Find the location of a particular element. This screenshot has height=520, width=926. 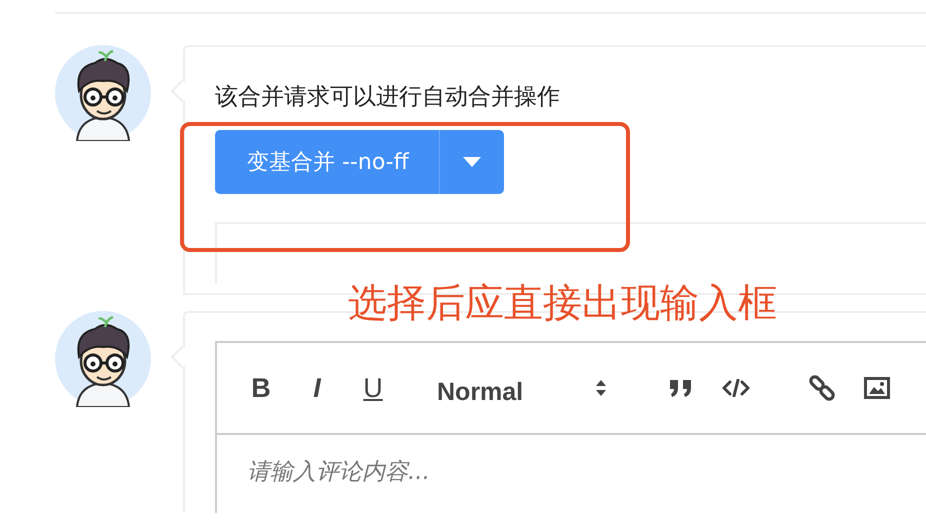

code-icon is located at coordinates (736, 388).